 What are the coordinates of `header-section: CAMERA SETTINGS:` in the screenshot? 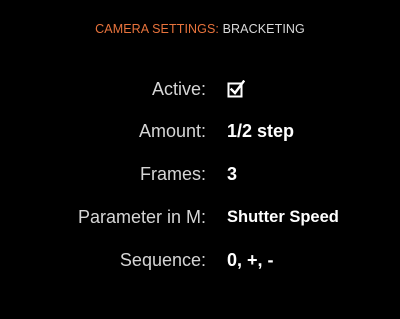 It's located at (157, 29).